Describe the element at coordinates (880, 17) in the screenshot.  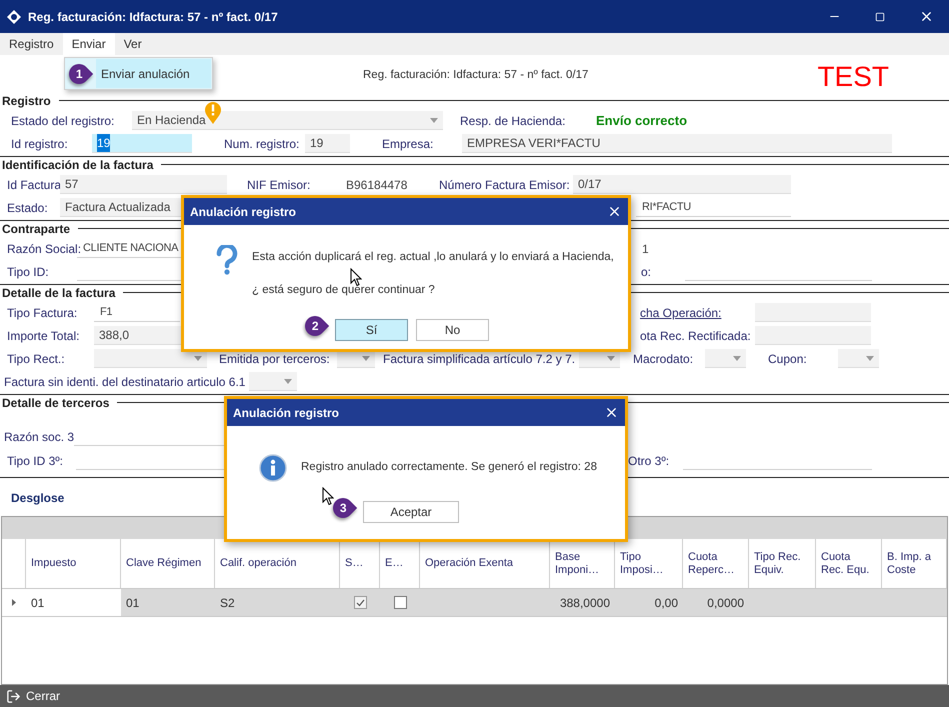
I see `maximize-icon` at that location.